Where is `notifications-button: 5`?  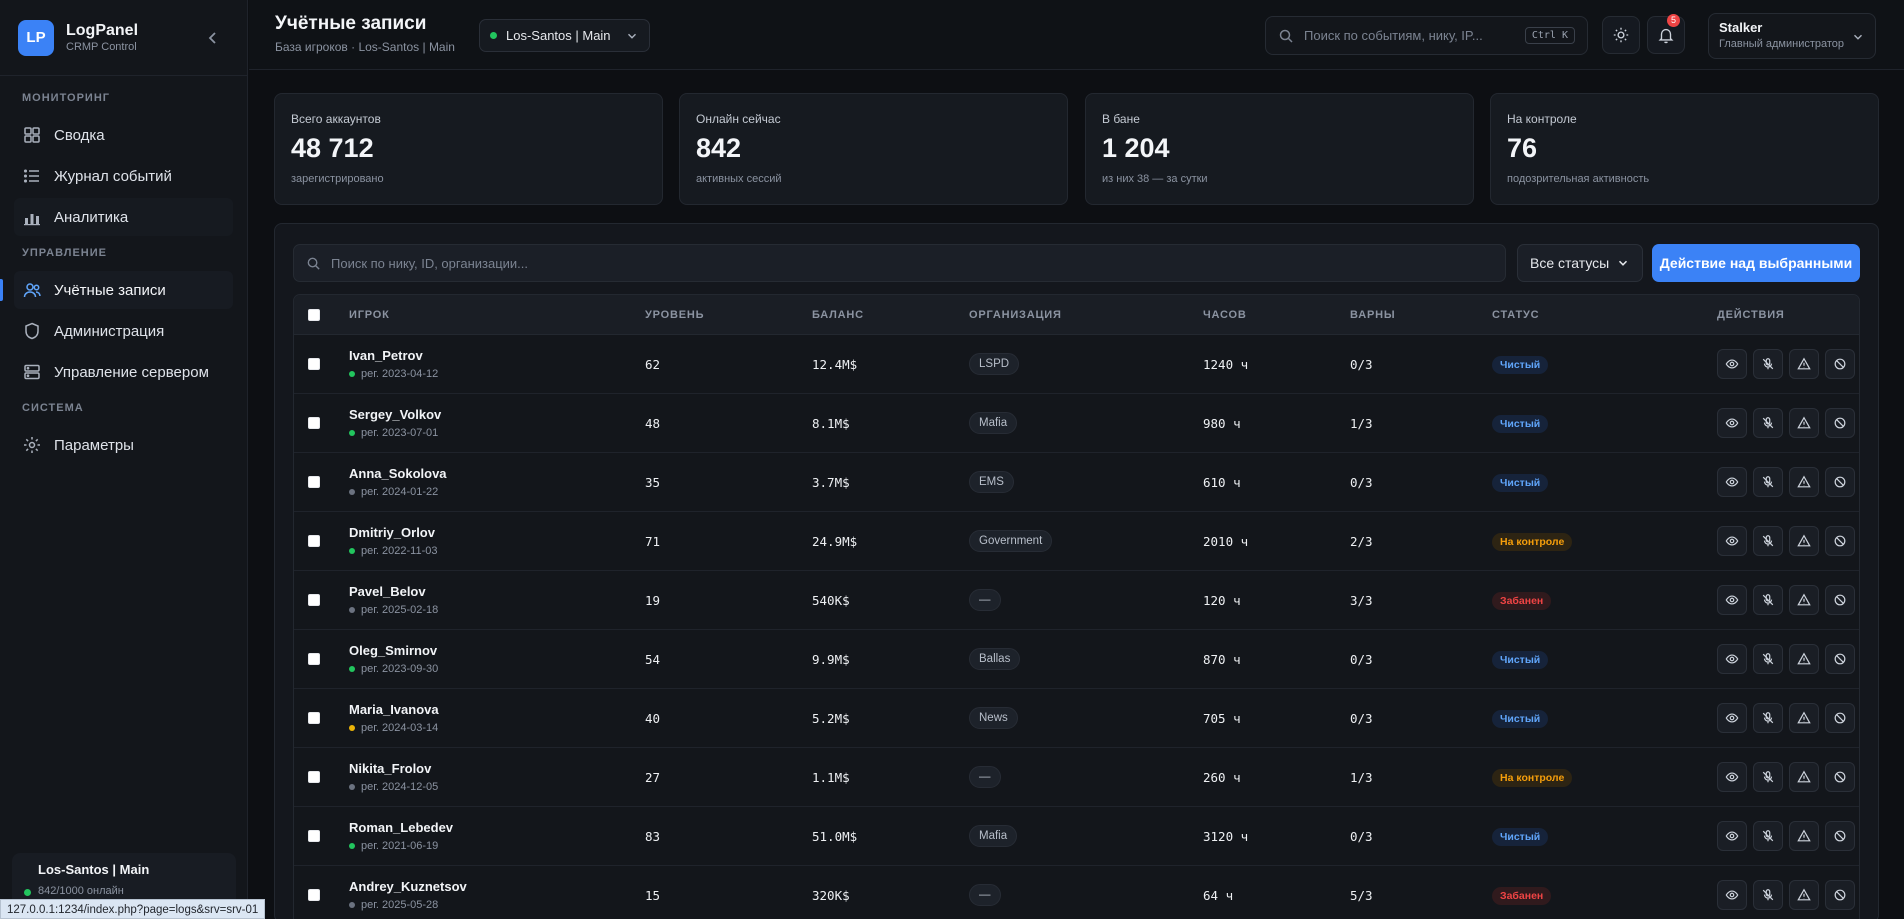
notifications-button: 5 is located at coordinates (1666, 34).